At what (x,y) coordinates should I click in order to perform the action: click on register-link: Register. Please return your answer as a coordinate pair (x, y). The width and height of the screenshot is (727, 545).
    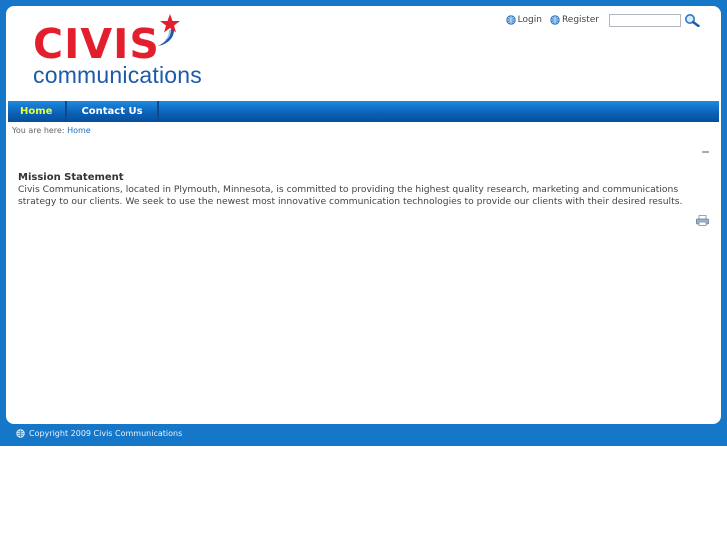
    Looking at the image, I should click on (574, 20).